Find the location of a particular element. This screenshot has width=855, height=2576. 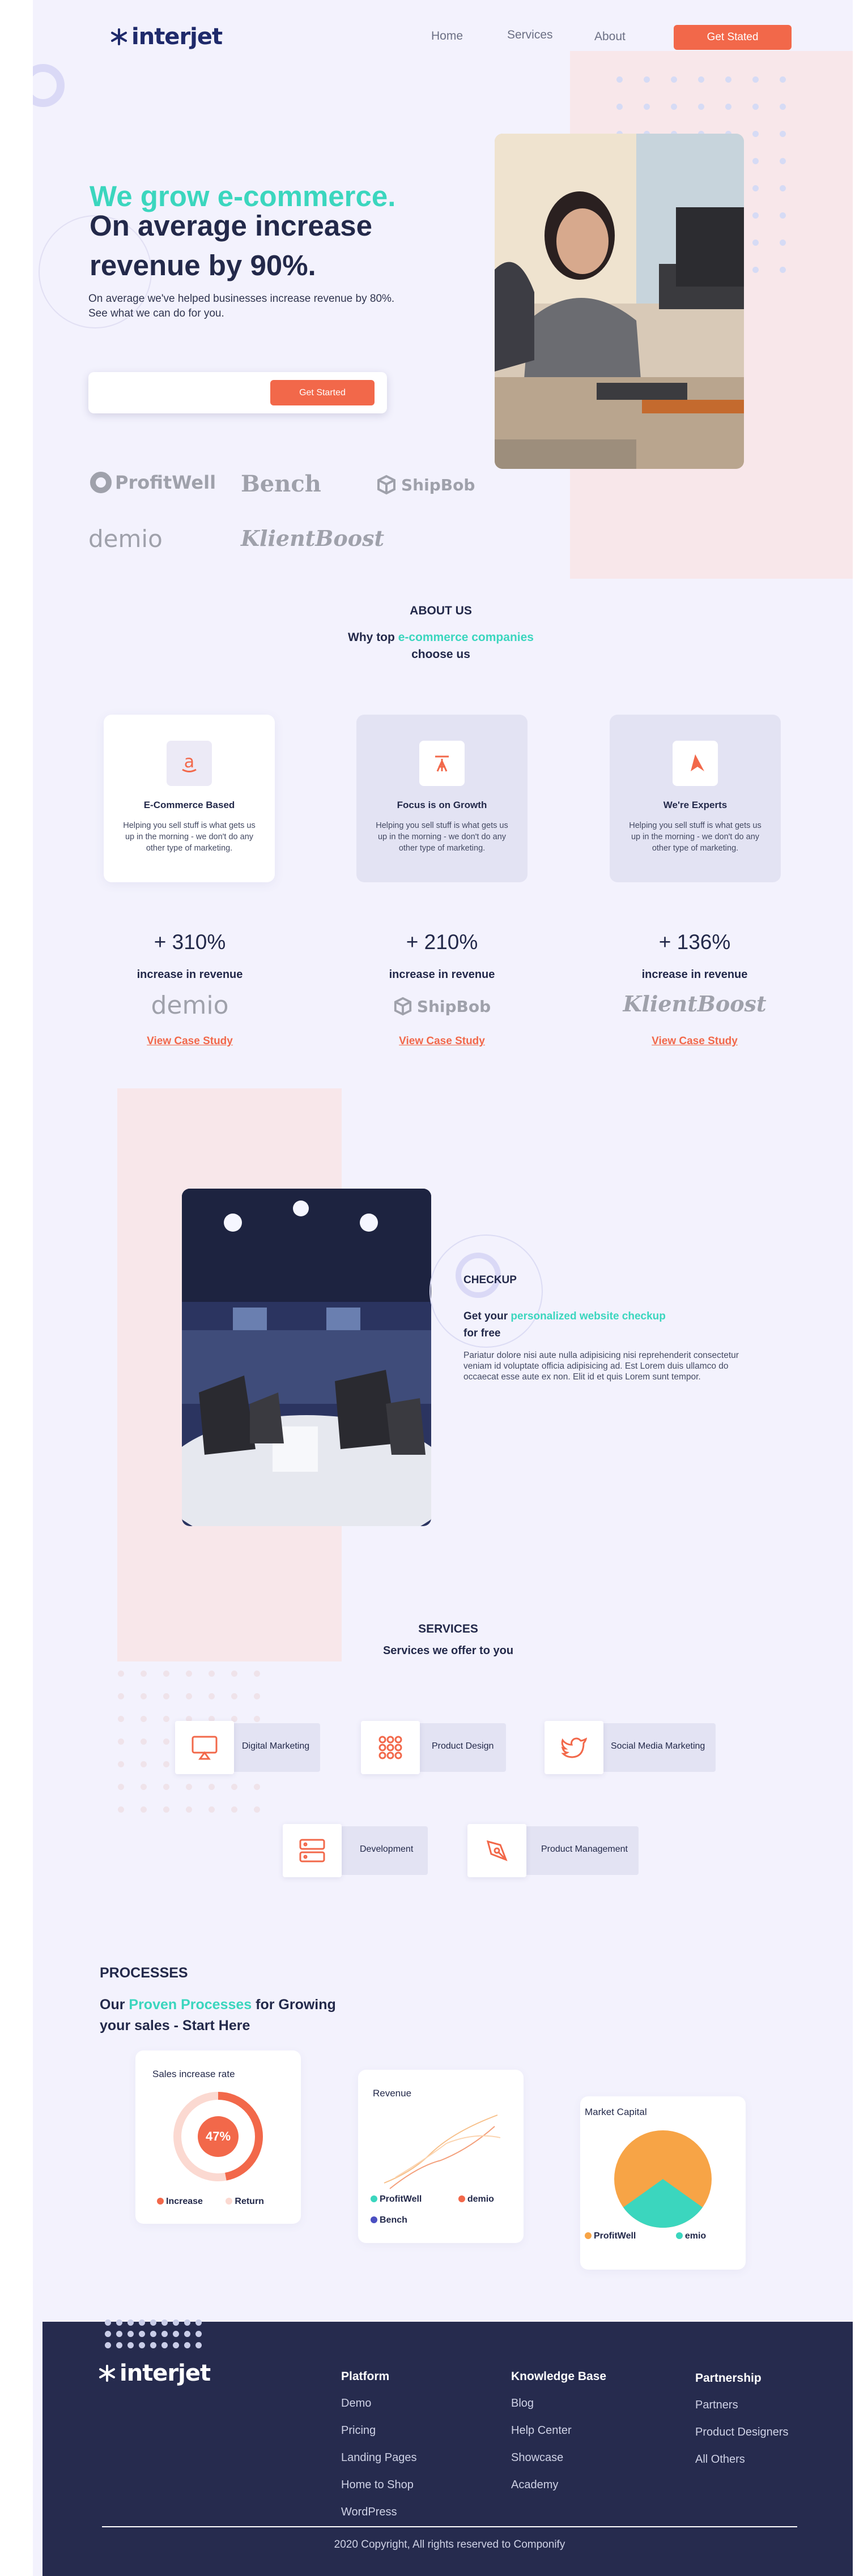

sales-rate-card: Sales increase rate 47% Increase Return is located at coordinates (218, 2137).